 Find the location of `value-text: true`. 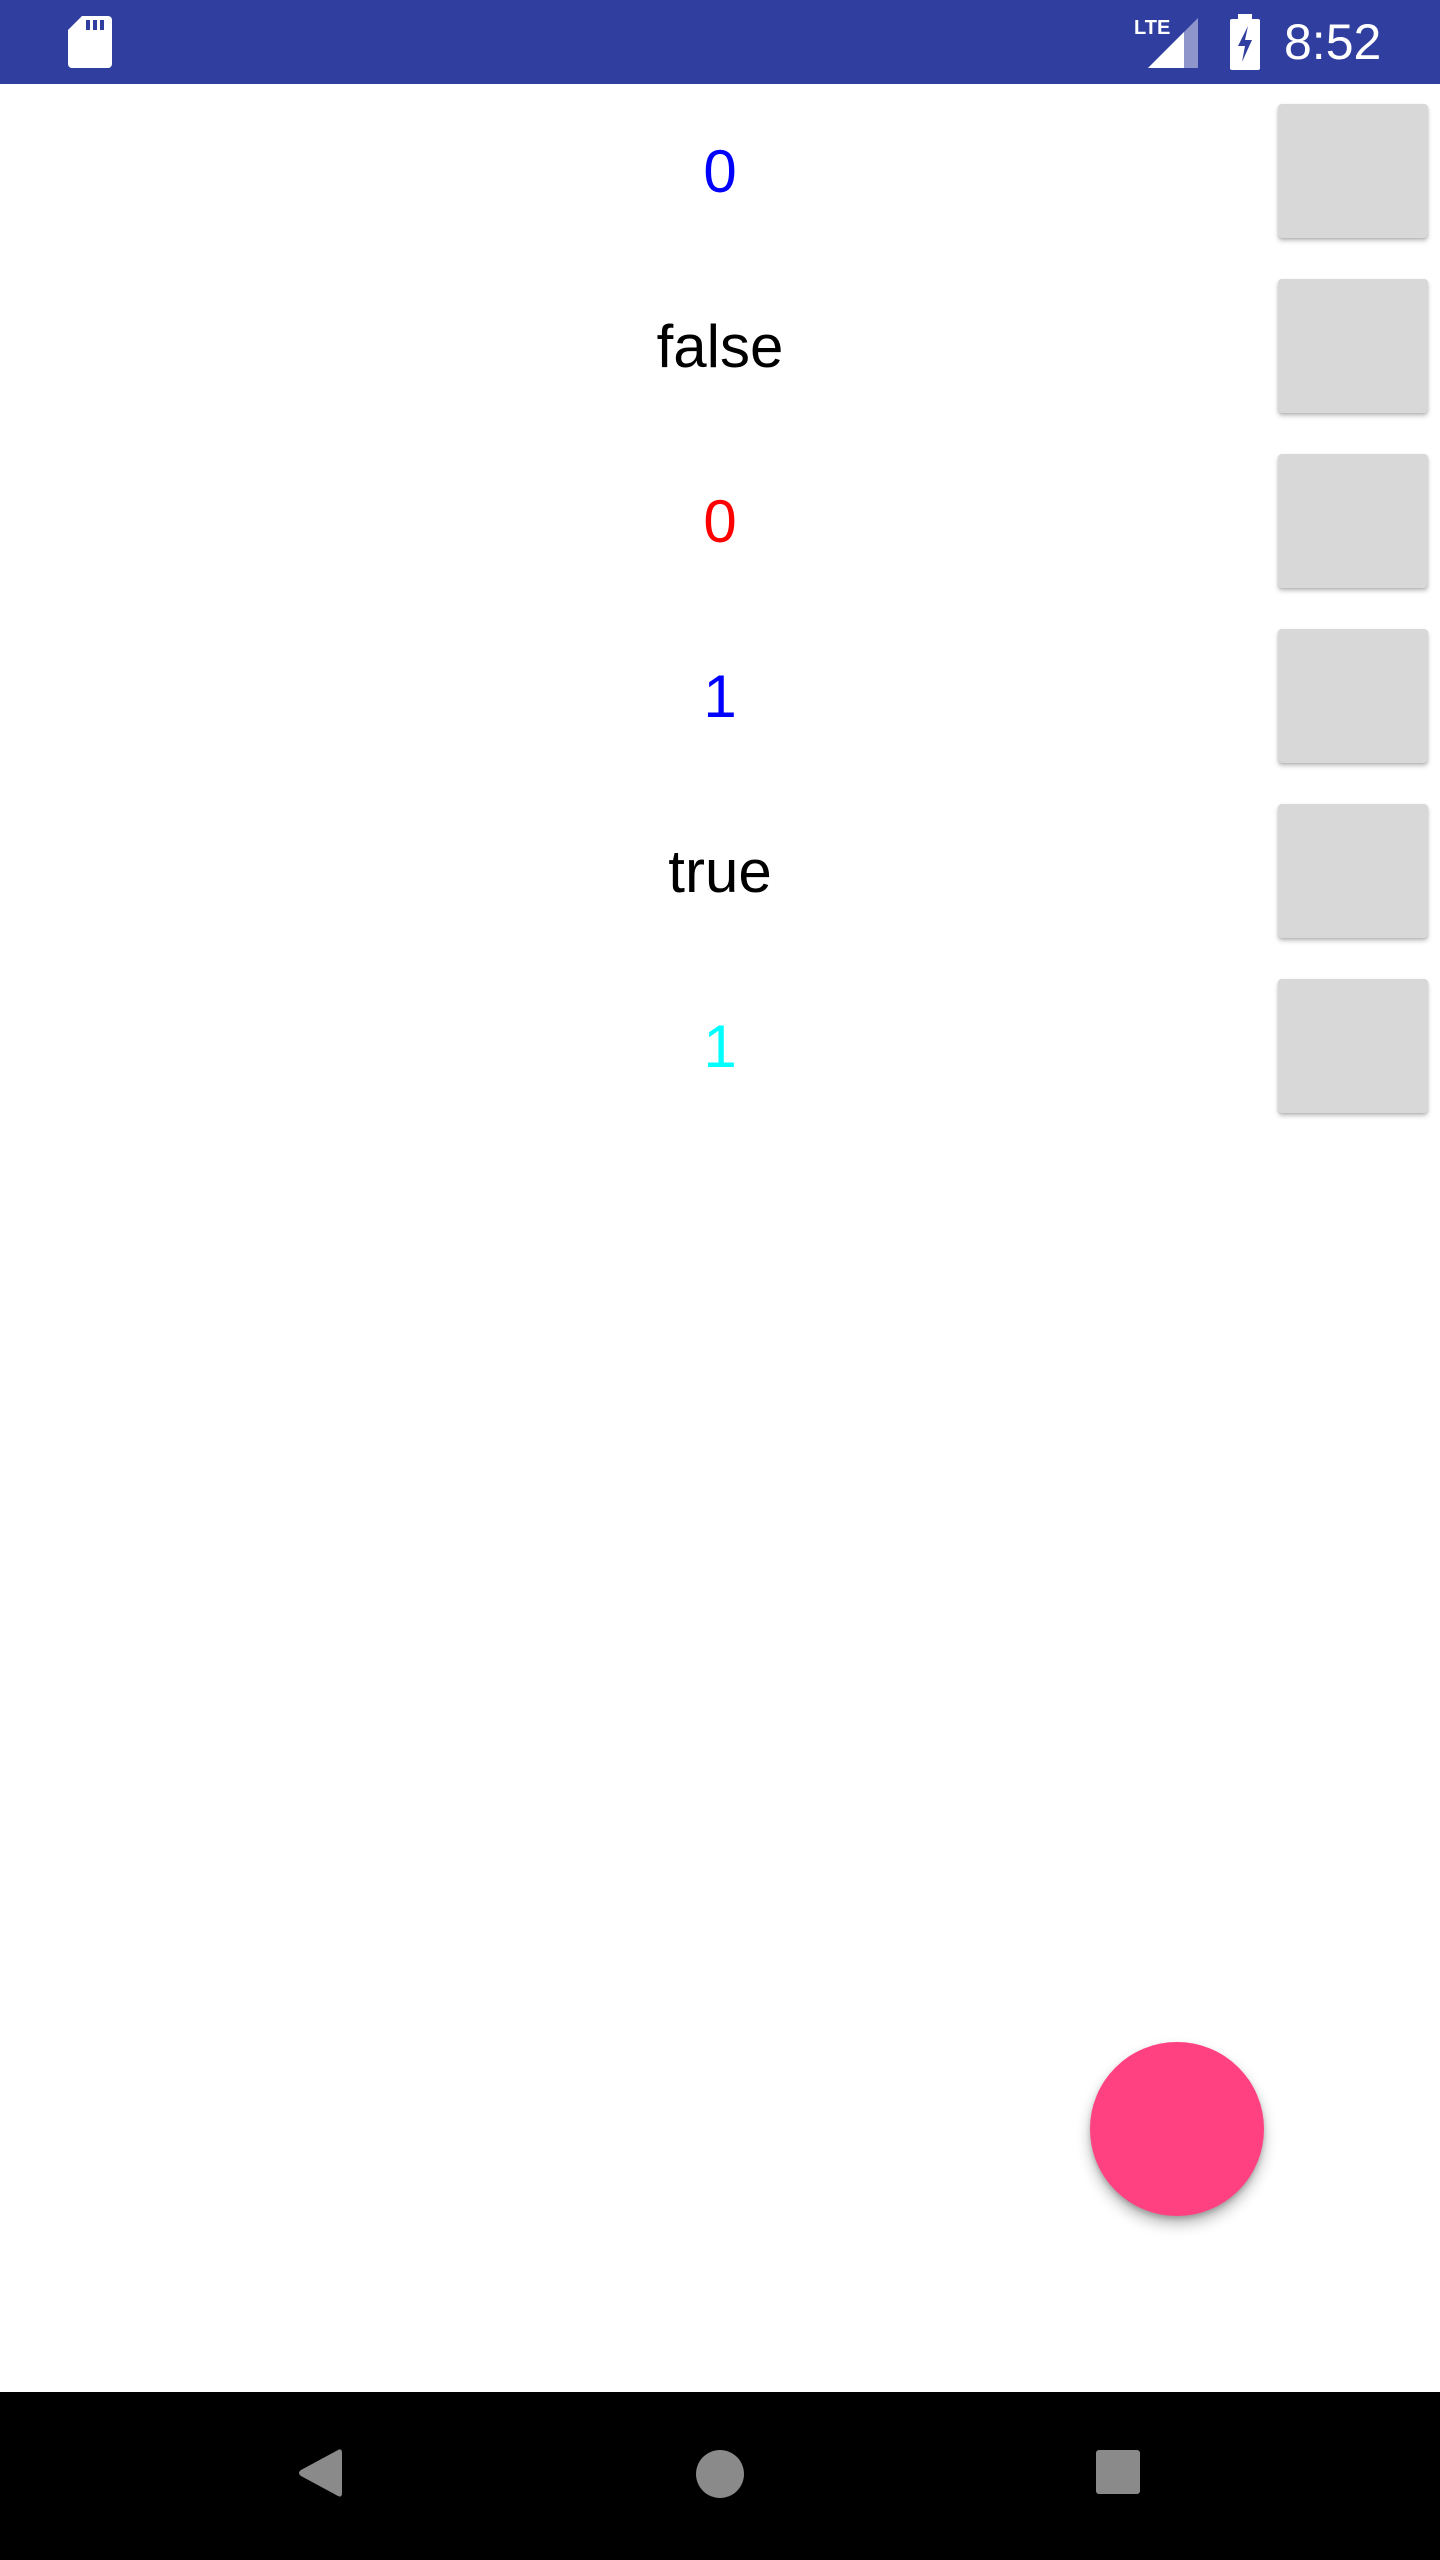

value-text: true is located at coordinates (720, 871).